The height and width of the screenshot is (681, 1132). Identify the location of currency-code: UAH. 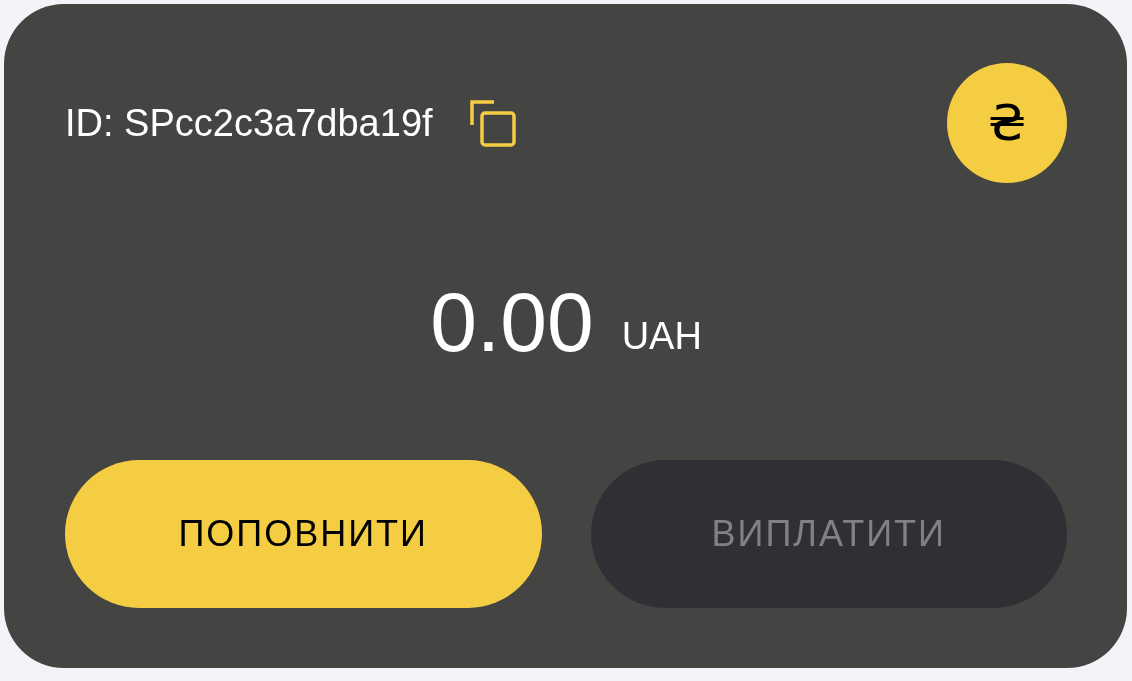
(661, 336).